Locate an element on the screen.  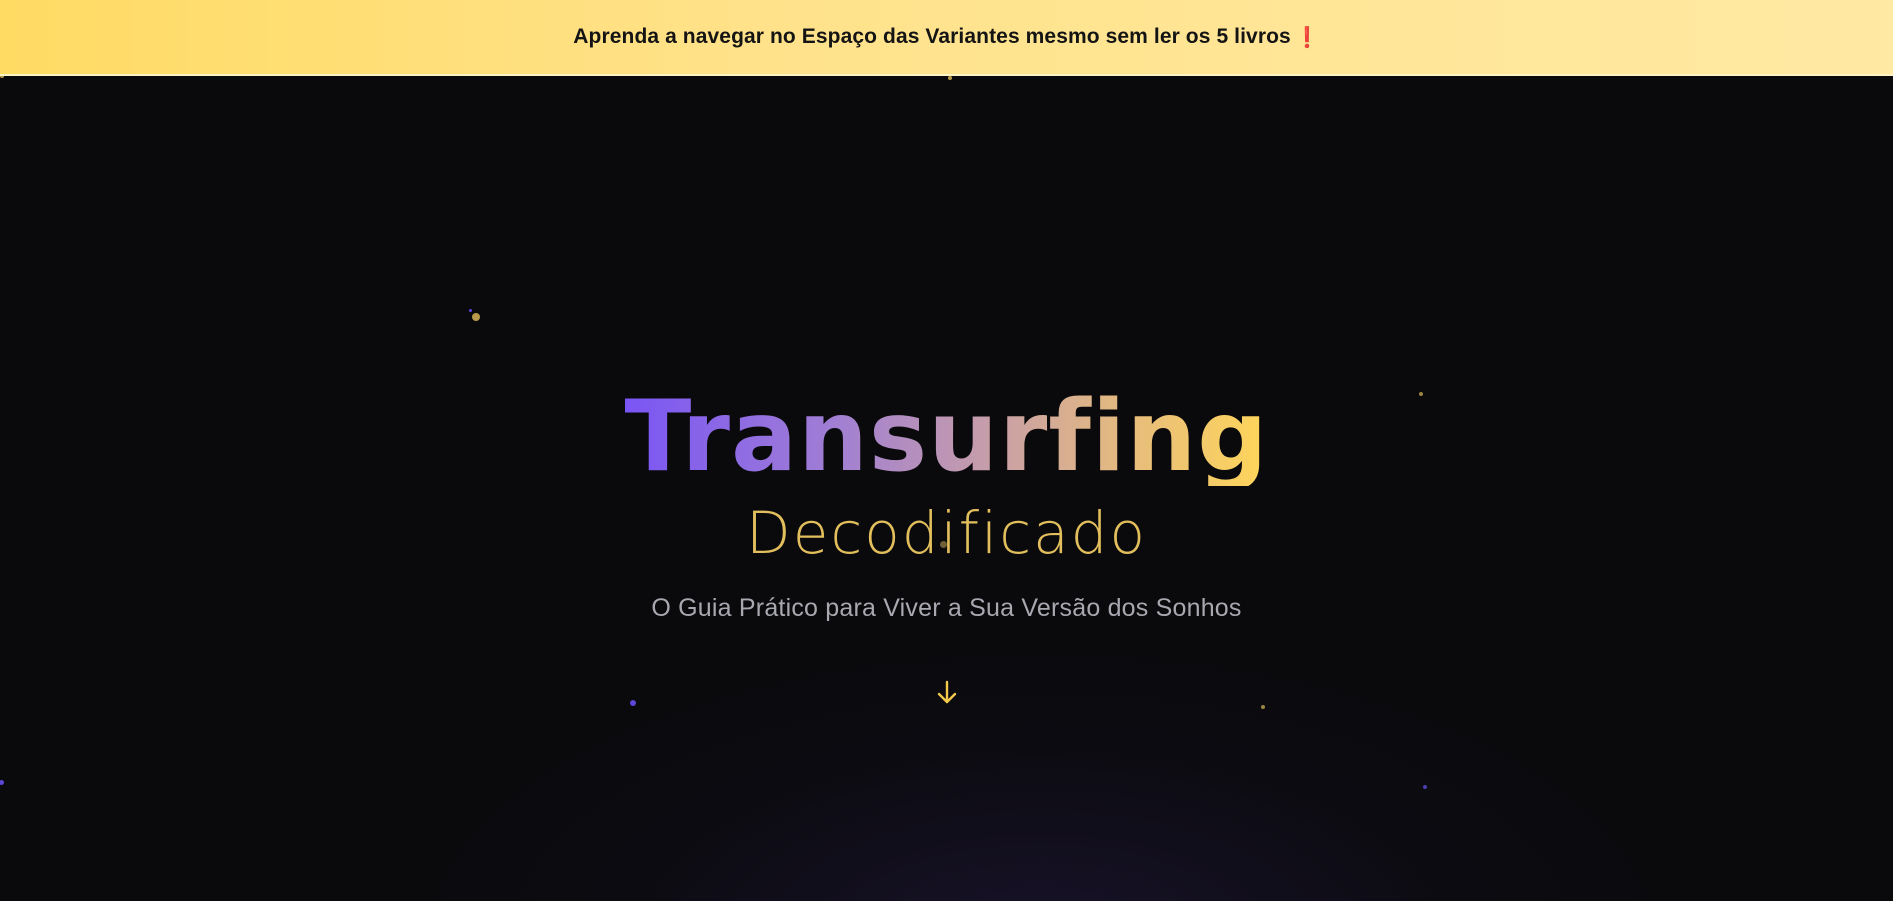
hero-title-wrap: Transurfing is located at coordinates (946, 437).